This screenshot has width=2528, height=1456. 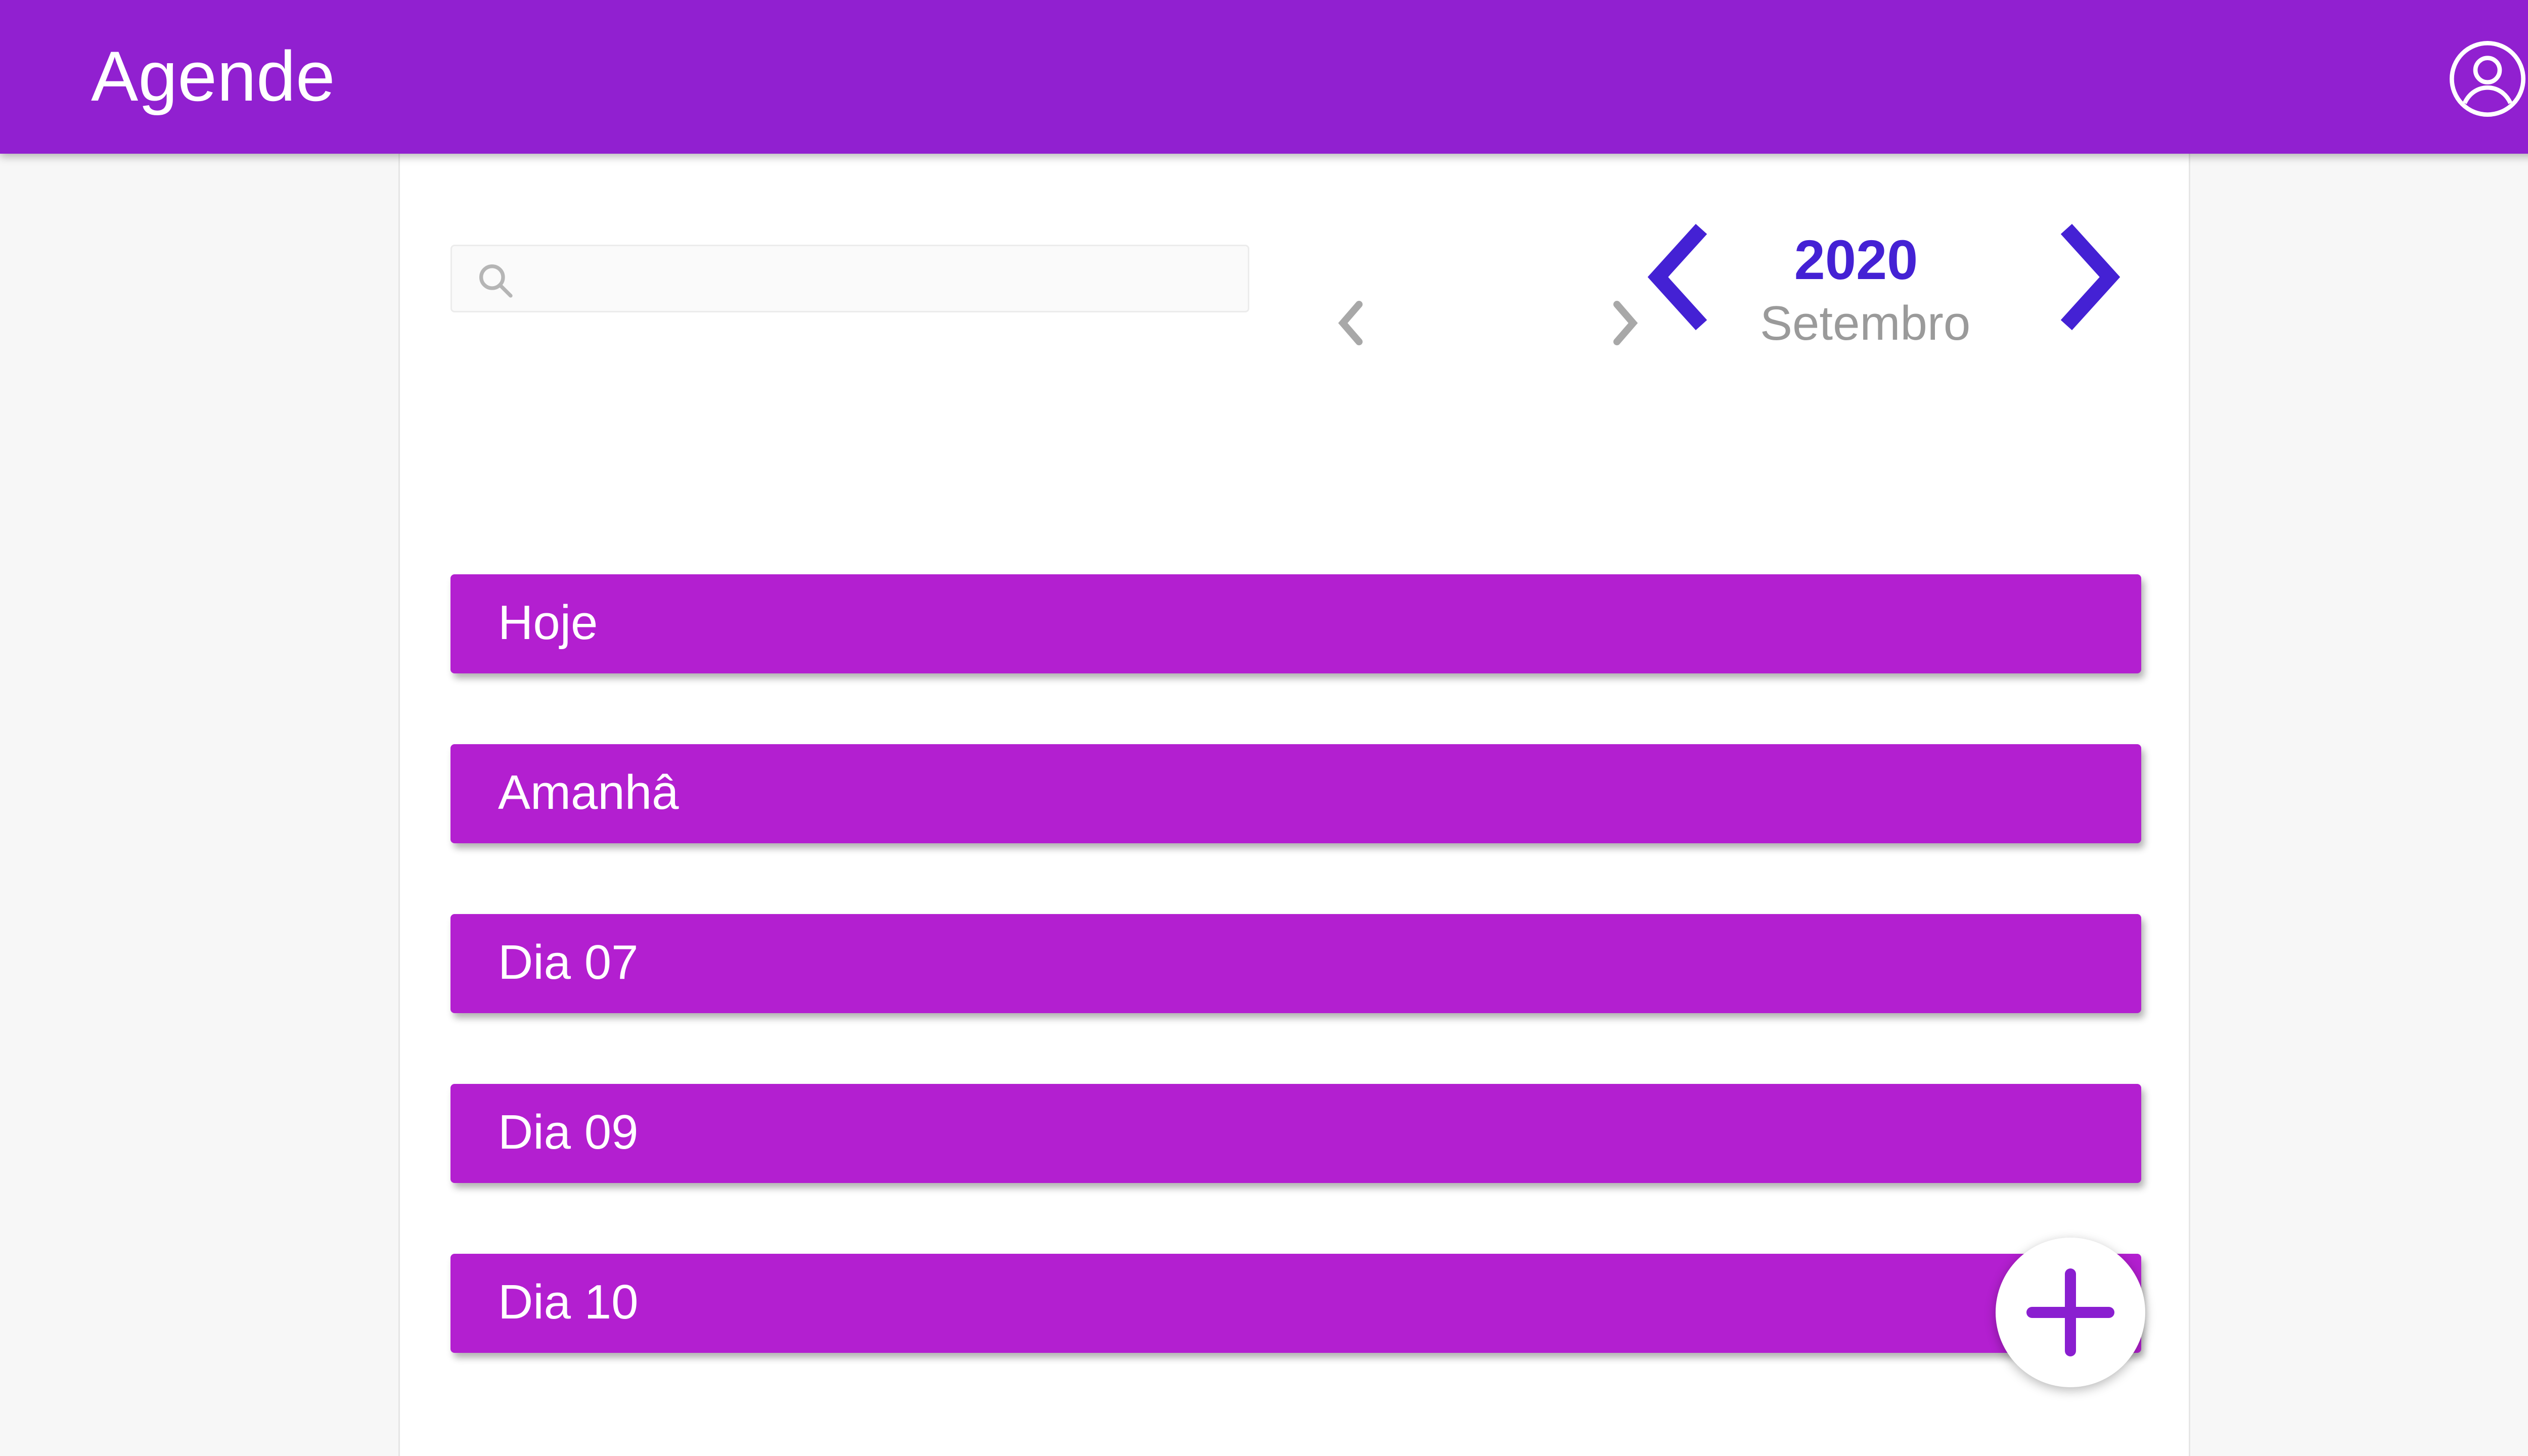 I want to click on day-item-dia-07: Dia 07, so click(x=1296, y=963).